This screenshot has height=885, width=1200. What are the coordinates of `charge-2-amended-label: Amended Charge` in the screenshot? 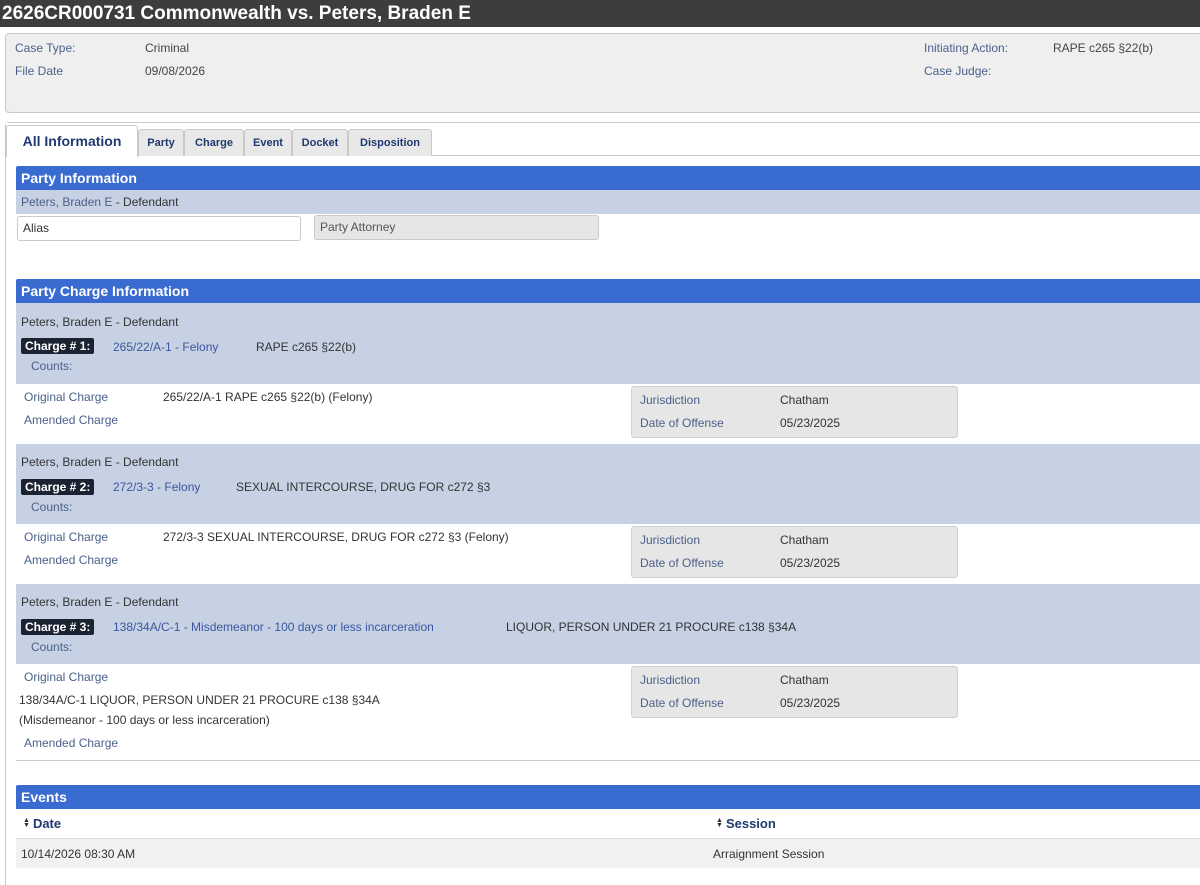 It's located at (71, 560).